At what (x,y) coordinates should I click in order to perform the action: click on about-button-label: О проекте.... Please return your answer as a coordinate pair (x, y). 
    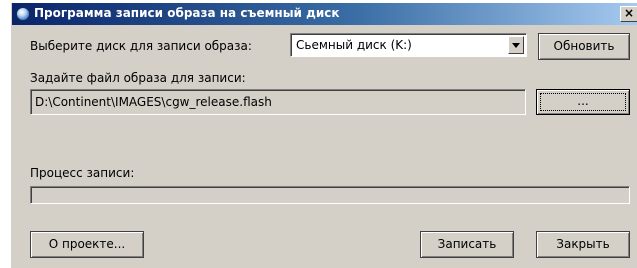
    Looking at the image, I should click on (87, 244).